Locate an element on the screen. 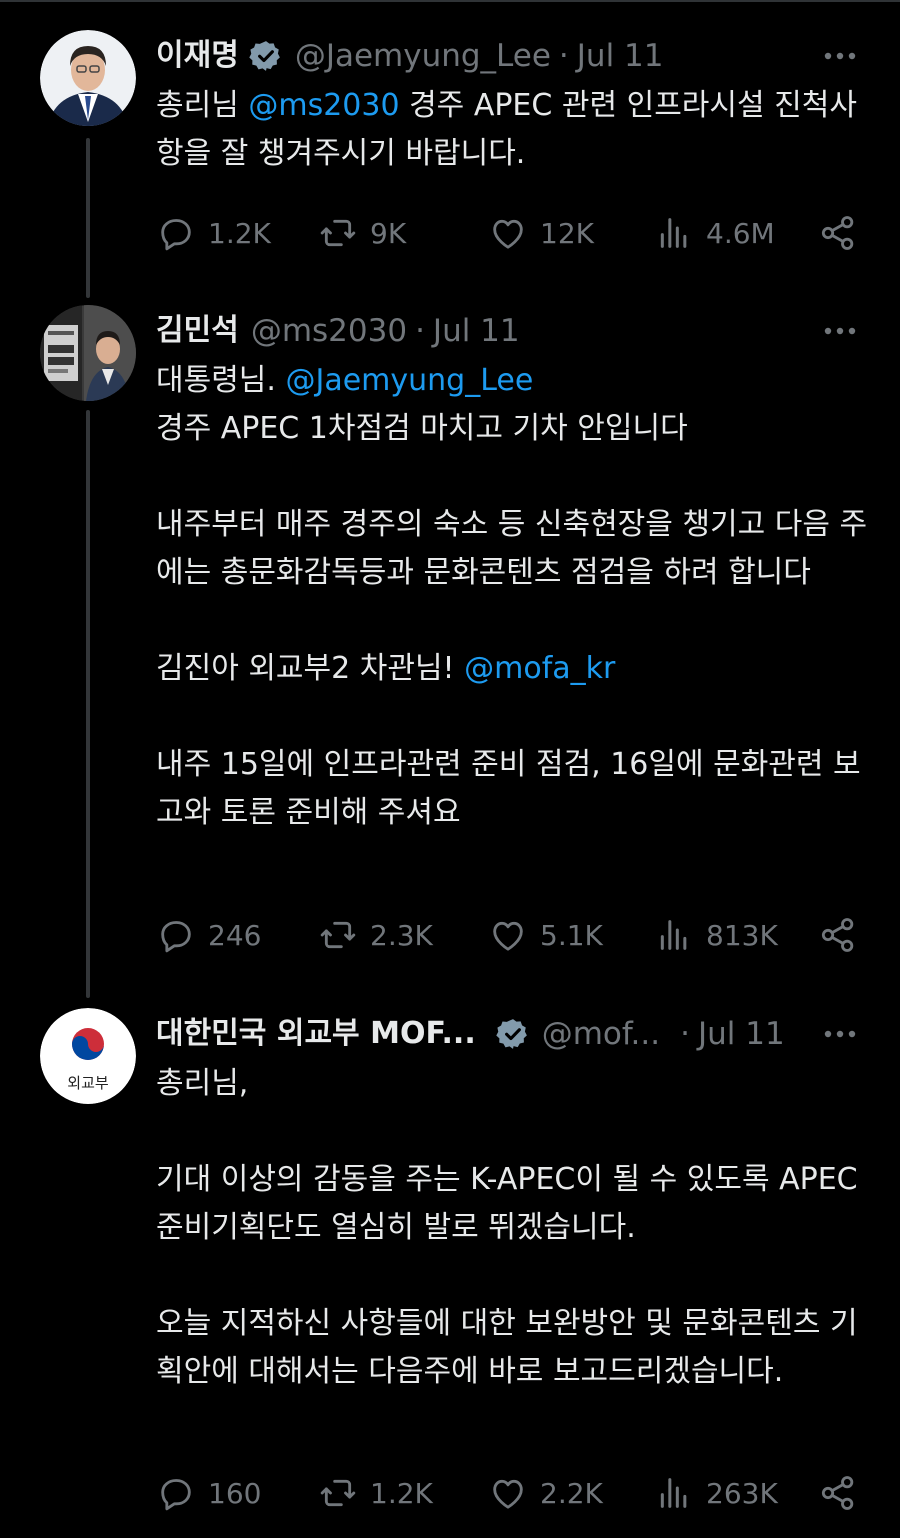  views-button: 263K is located at coordinates (716, 1493).